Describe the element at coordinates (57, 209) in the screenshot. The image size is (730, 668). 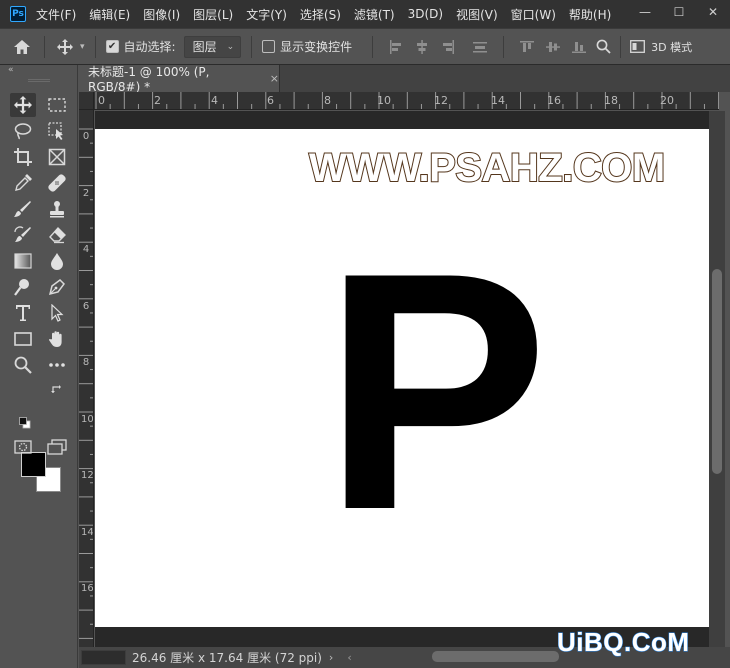
I see `clone-stamp-tool` at that location.